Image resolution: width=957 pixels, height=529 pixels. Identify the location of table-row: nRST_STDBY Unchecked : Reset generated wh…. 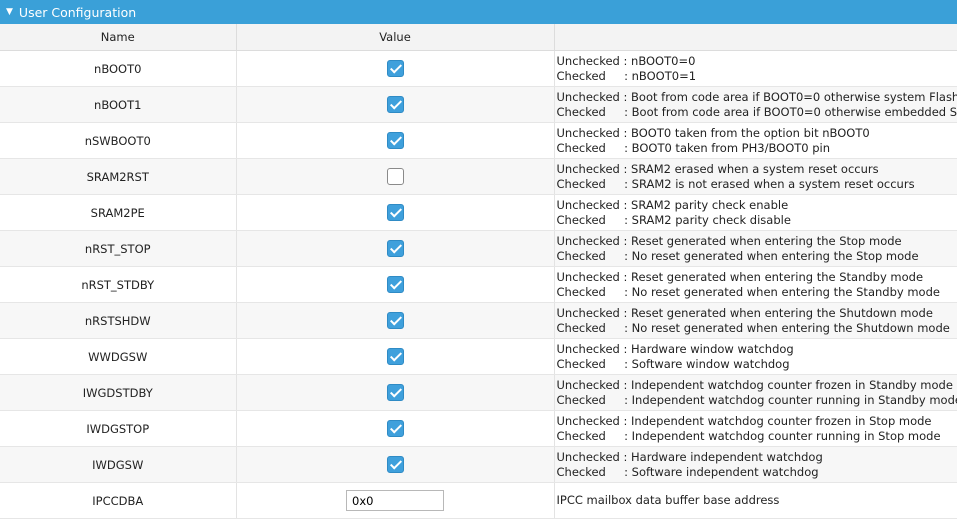
(478, 284).